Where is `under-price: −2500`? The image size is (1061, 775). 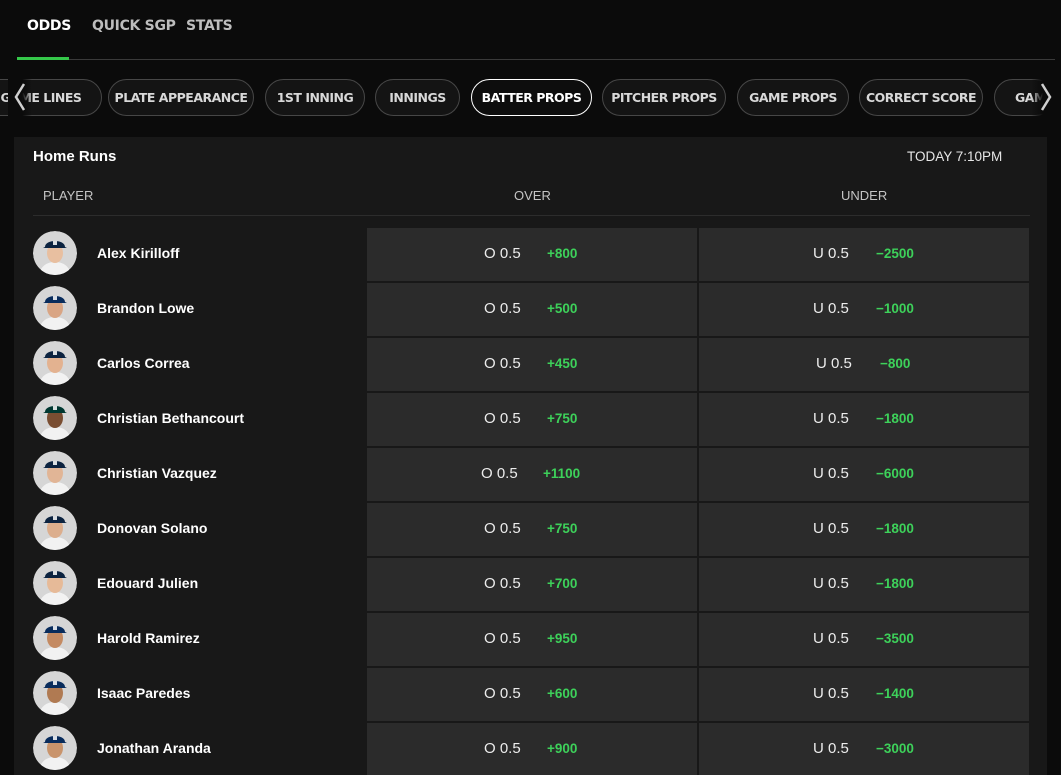
under-price: −2500 is located at coordinates (895, 253).